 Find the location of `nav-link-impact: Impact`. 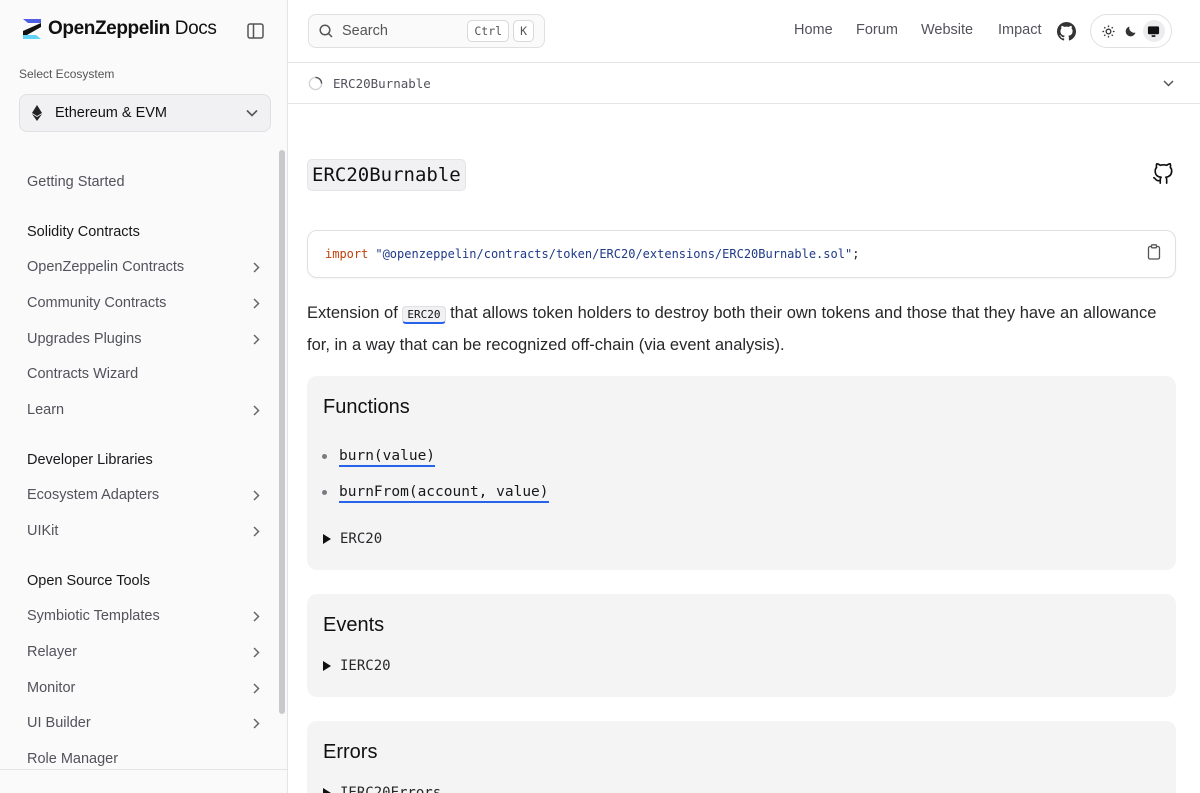

nav-link-impact: Impact is located at coordinates (1020, 30).